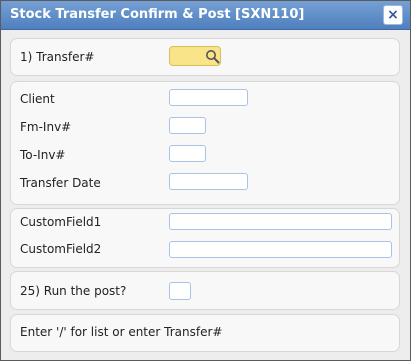 The width and height of the screenshot is (411, 361). I want to click on transfer-number-input, so click(195, 56).